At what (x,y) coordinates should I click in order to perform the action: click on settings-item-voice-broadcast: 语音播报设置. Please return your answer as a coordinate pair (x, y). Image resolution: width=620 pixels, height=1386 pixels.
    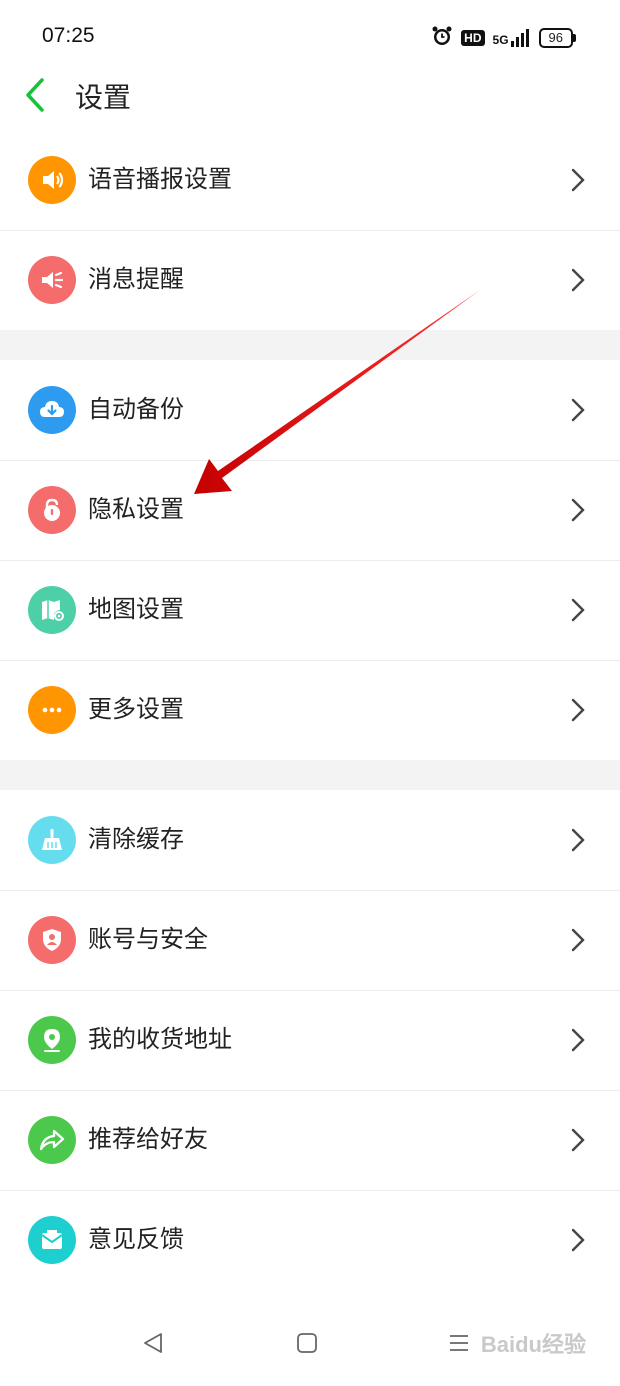
    Looking at the image, I should click on (310, 180).